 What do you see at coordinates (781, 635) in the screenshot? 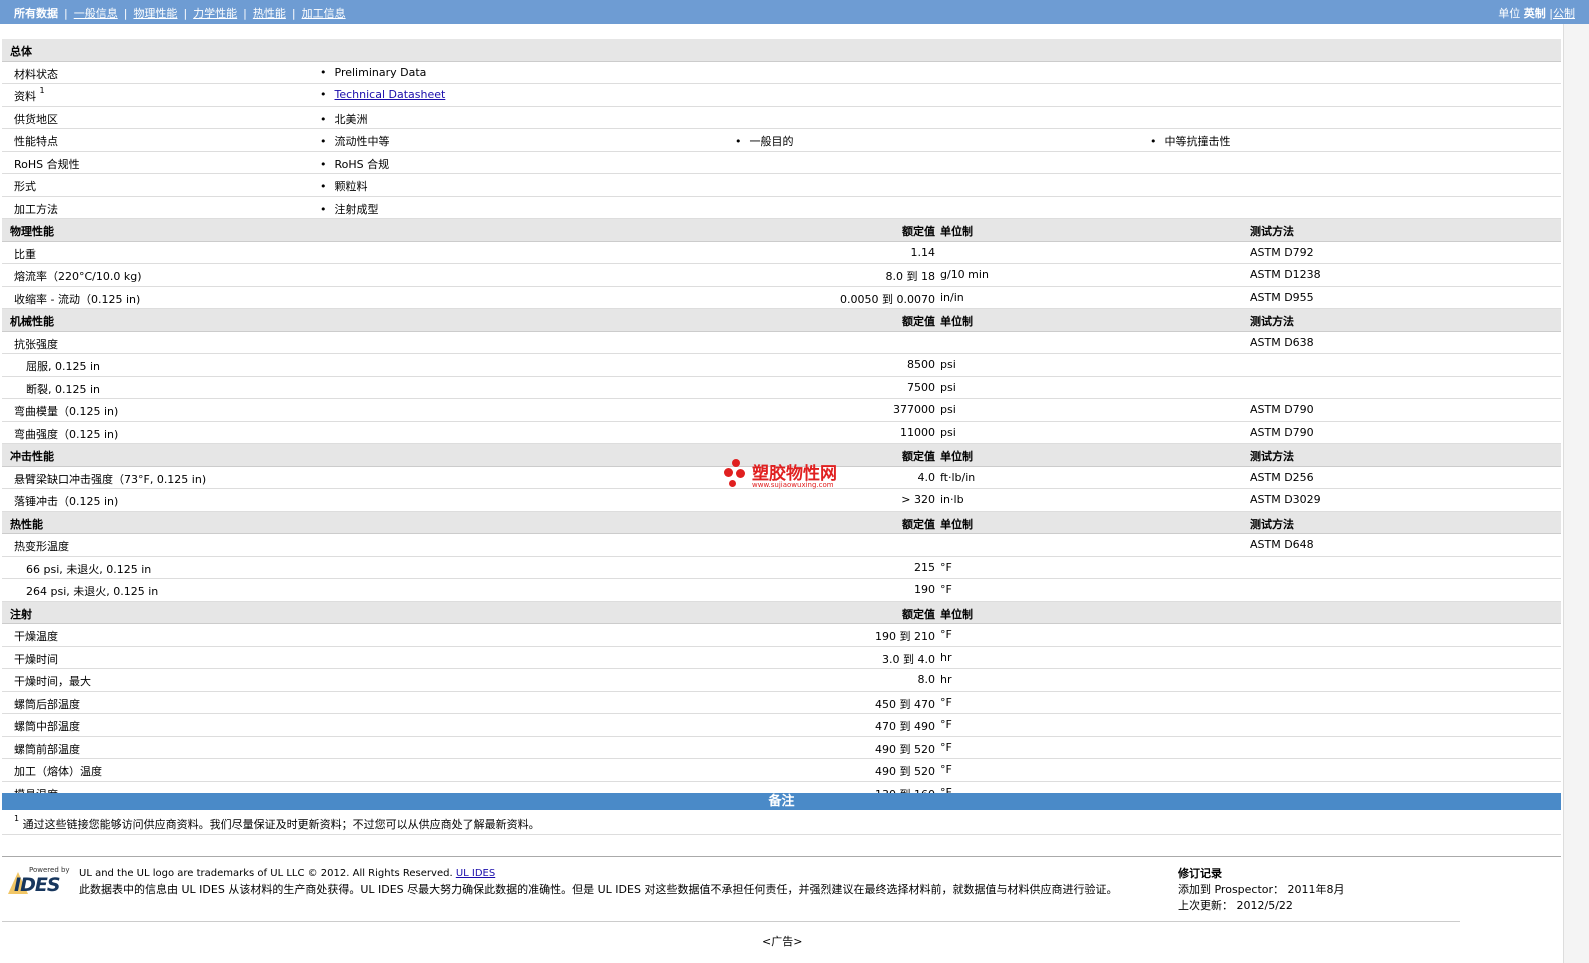
I see `table-row: 干燥温度 190 到 210 °F` at bounding box center [781, 635].